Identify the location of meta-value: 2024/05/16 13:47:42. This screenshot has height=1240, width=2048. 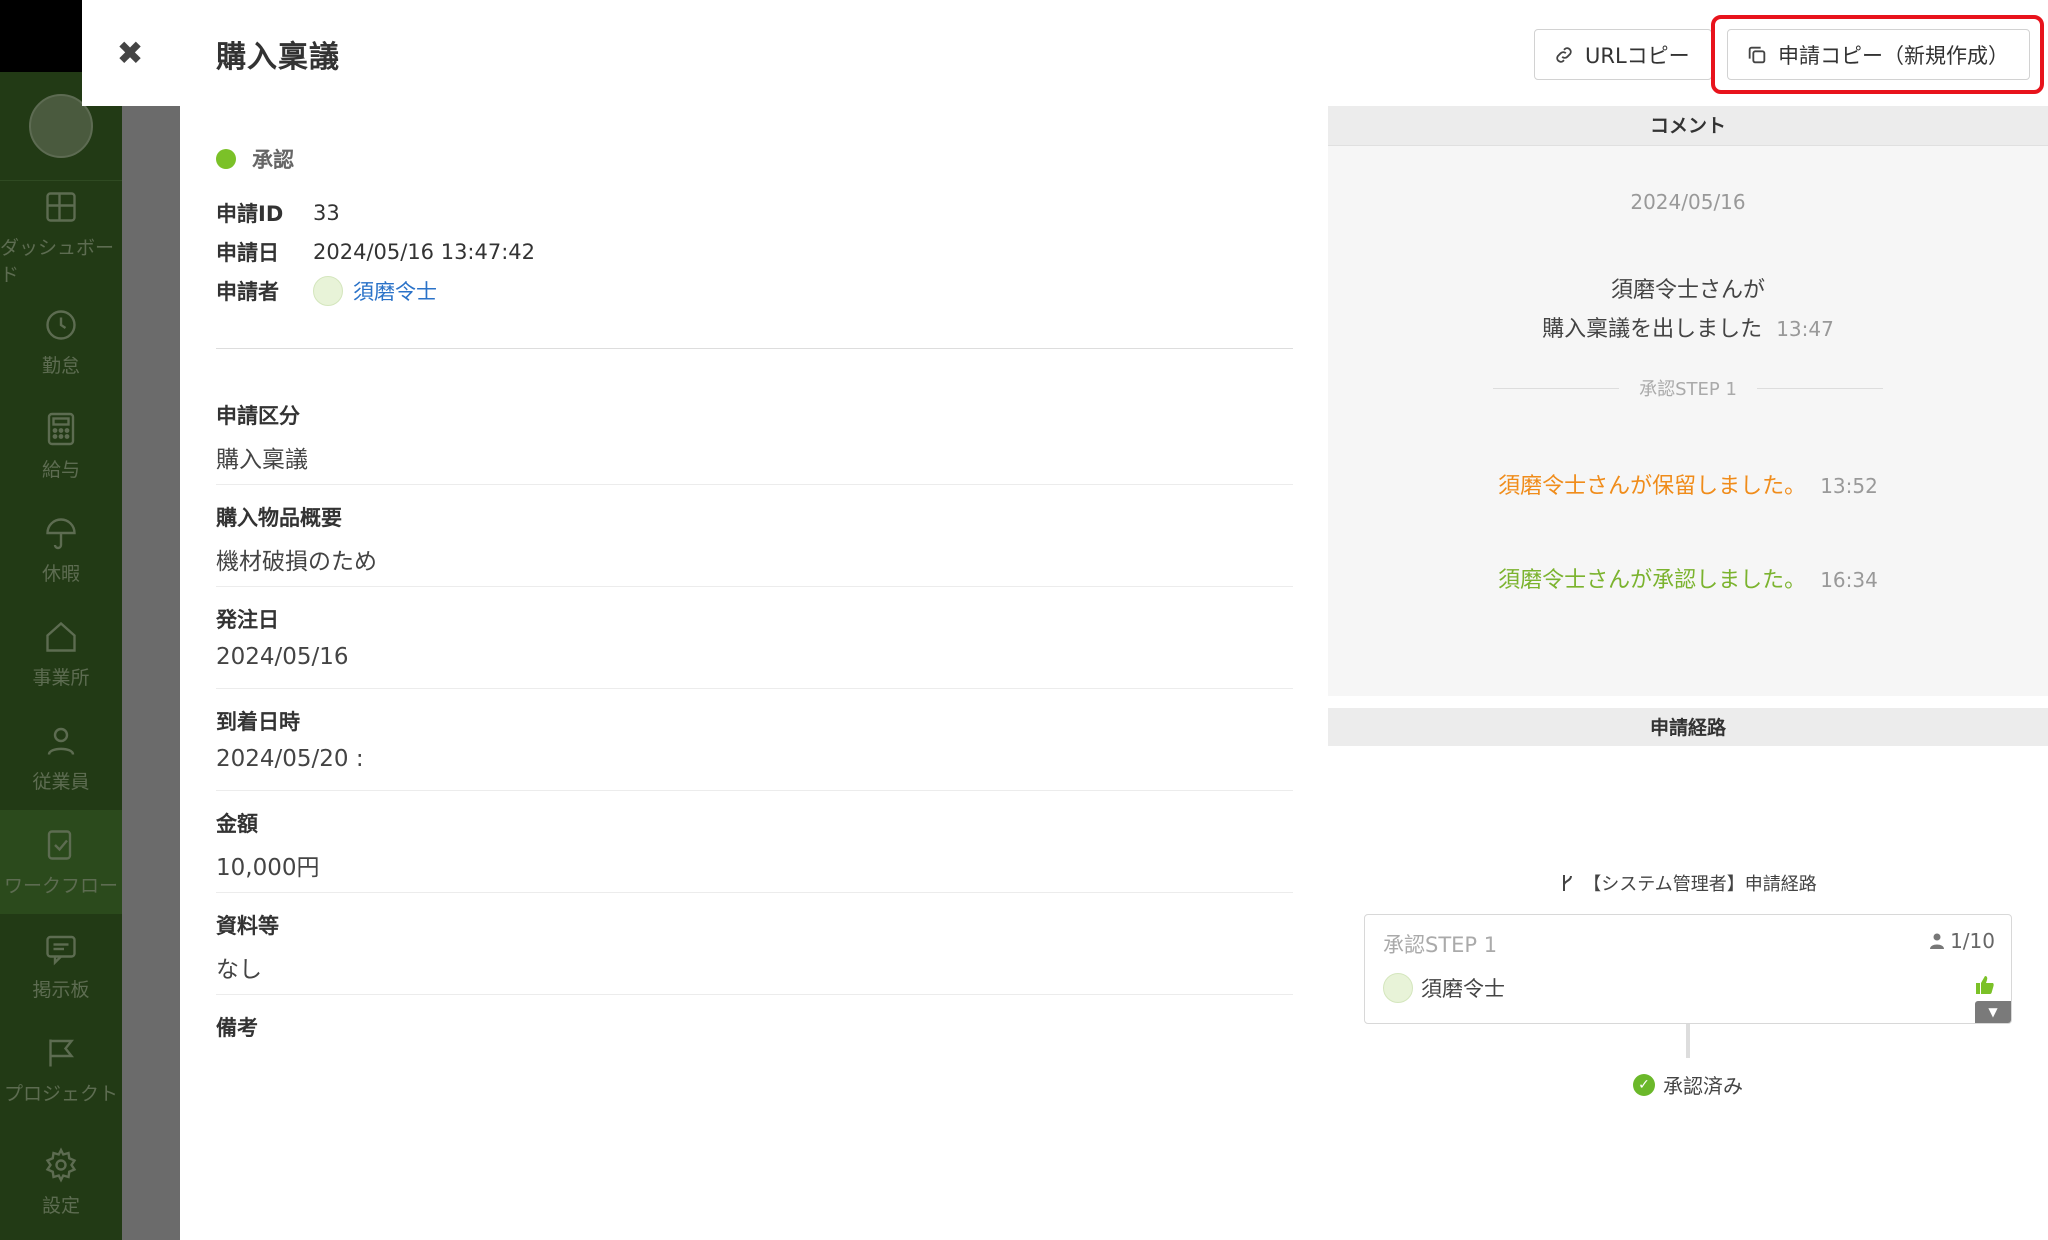
(424, 252).